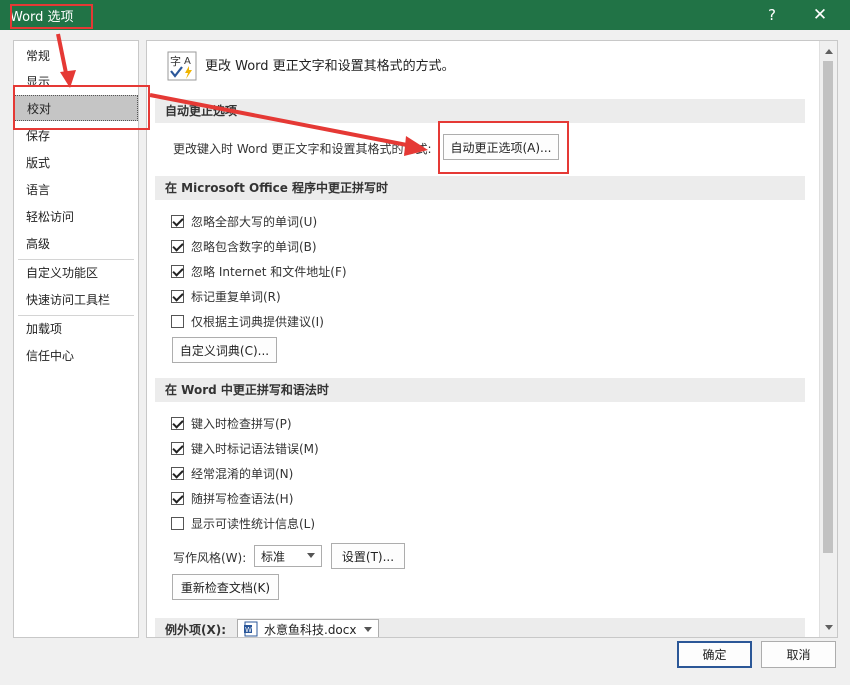 Image resolution: width=850 pixels, height=685 pixels. I want to click on word-document-icon: W, so click(251, 629).